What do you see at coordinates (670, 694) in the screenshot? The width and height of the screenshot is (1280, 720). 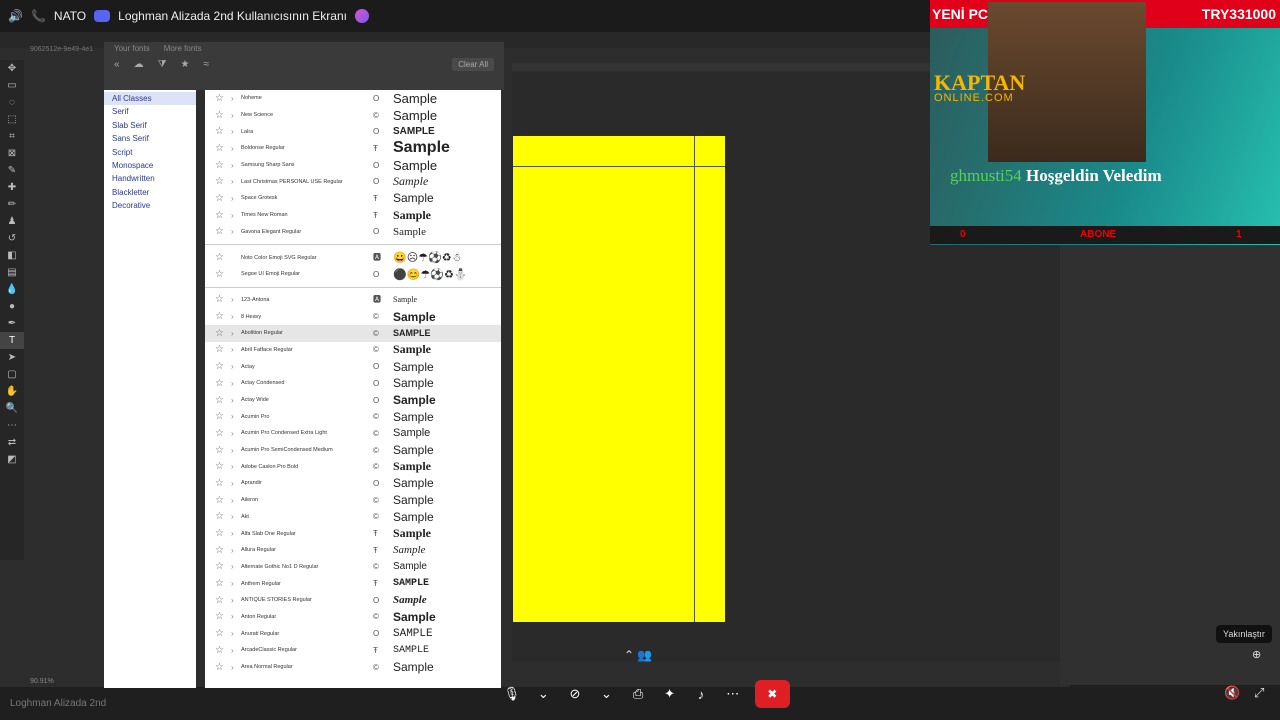 I see `activities-icon: ✦` at bounding box center [670, 694].